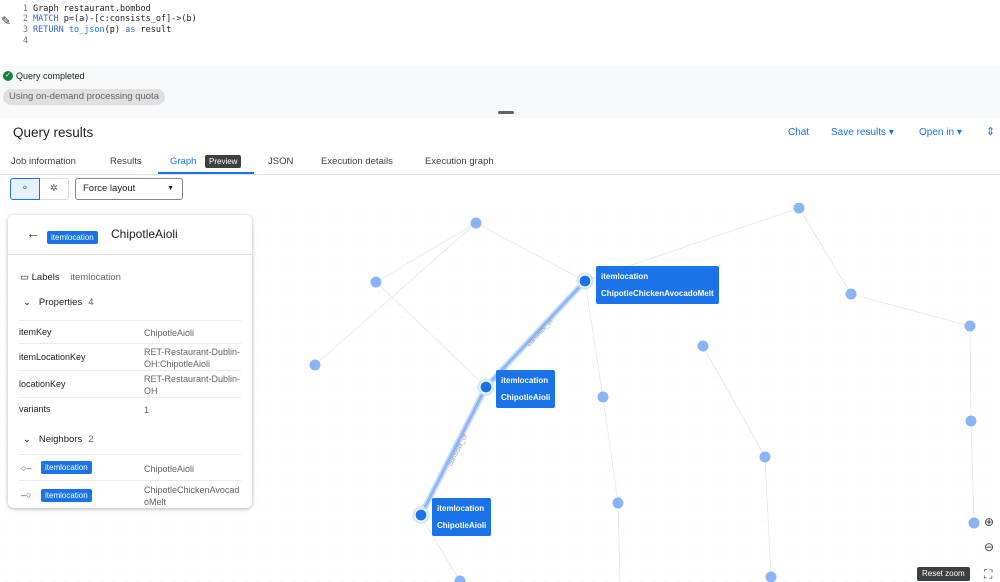 Image resolution: width=1000 pixels, height=582 pixels. What do you see at coordinates (33, 233) in the screenshot?
I see `back-arrow-icon: ←` at bounding box center [33, 233].